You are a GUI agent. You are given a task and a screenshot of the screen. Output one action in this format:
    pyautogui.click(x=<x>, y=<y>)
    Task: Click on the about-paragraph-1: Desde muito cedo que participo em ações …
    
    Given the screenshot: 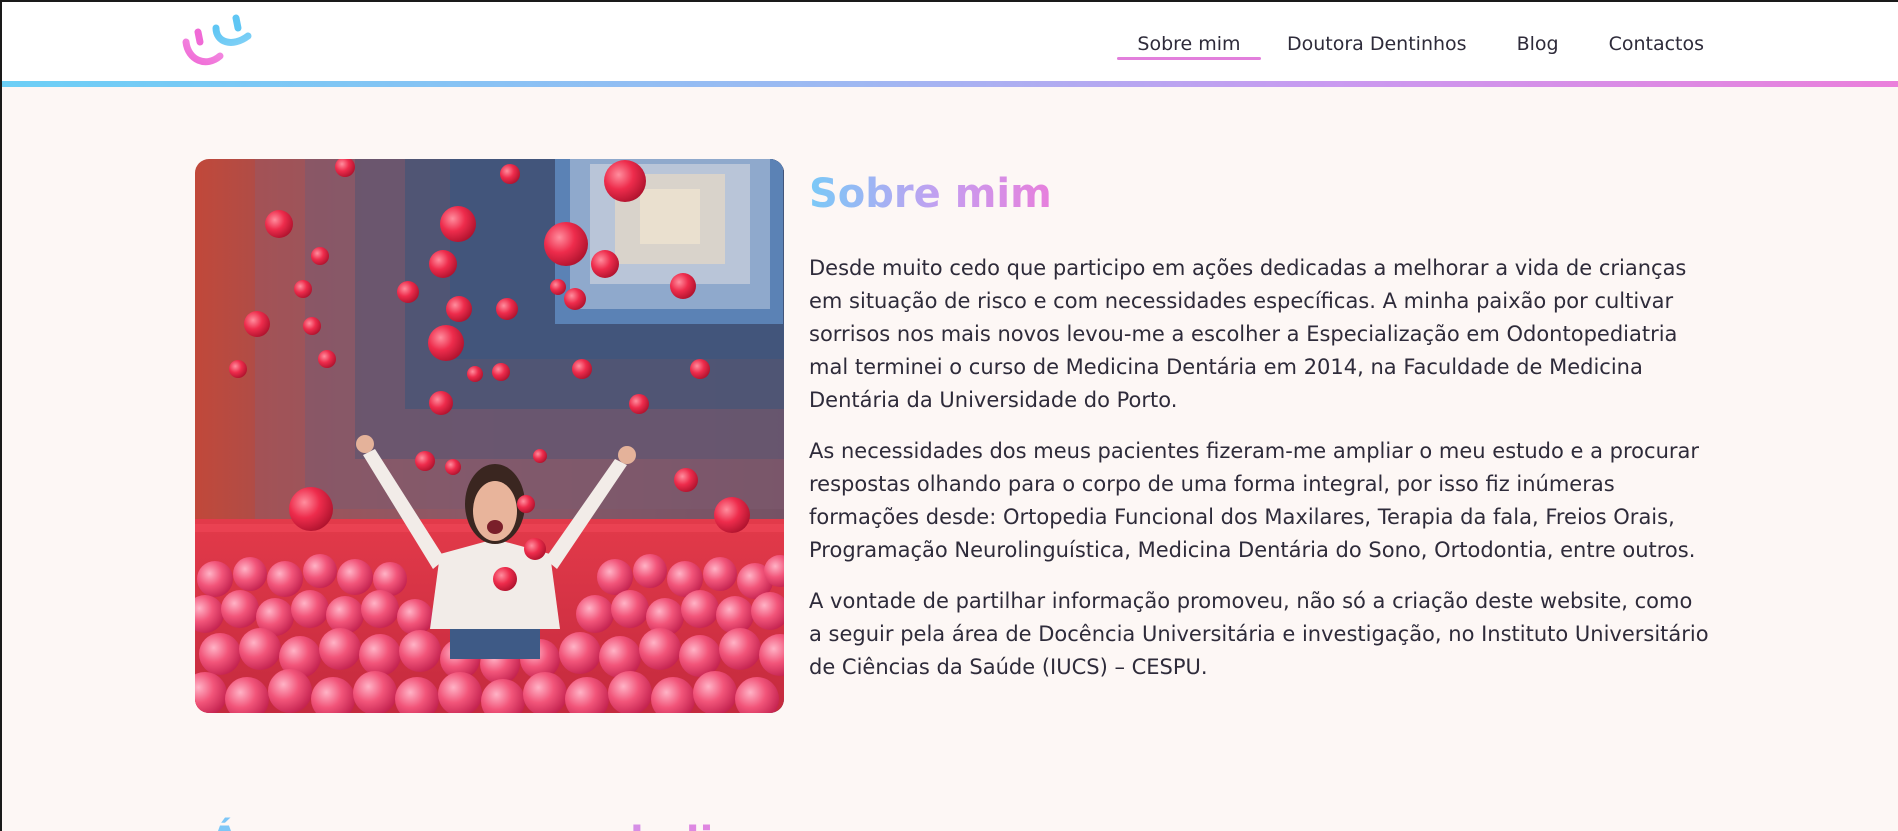 What is the action you would take?
    pyautogui.click(x=1248, y=334)
    